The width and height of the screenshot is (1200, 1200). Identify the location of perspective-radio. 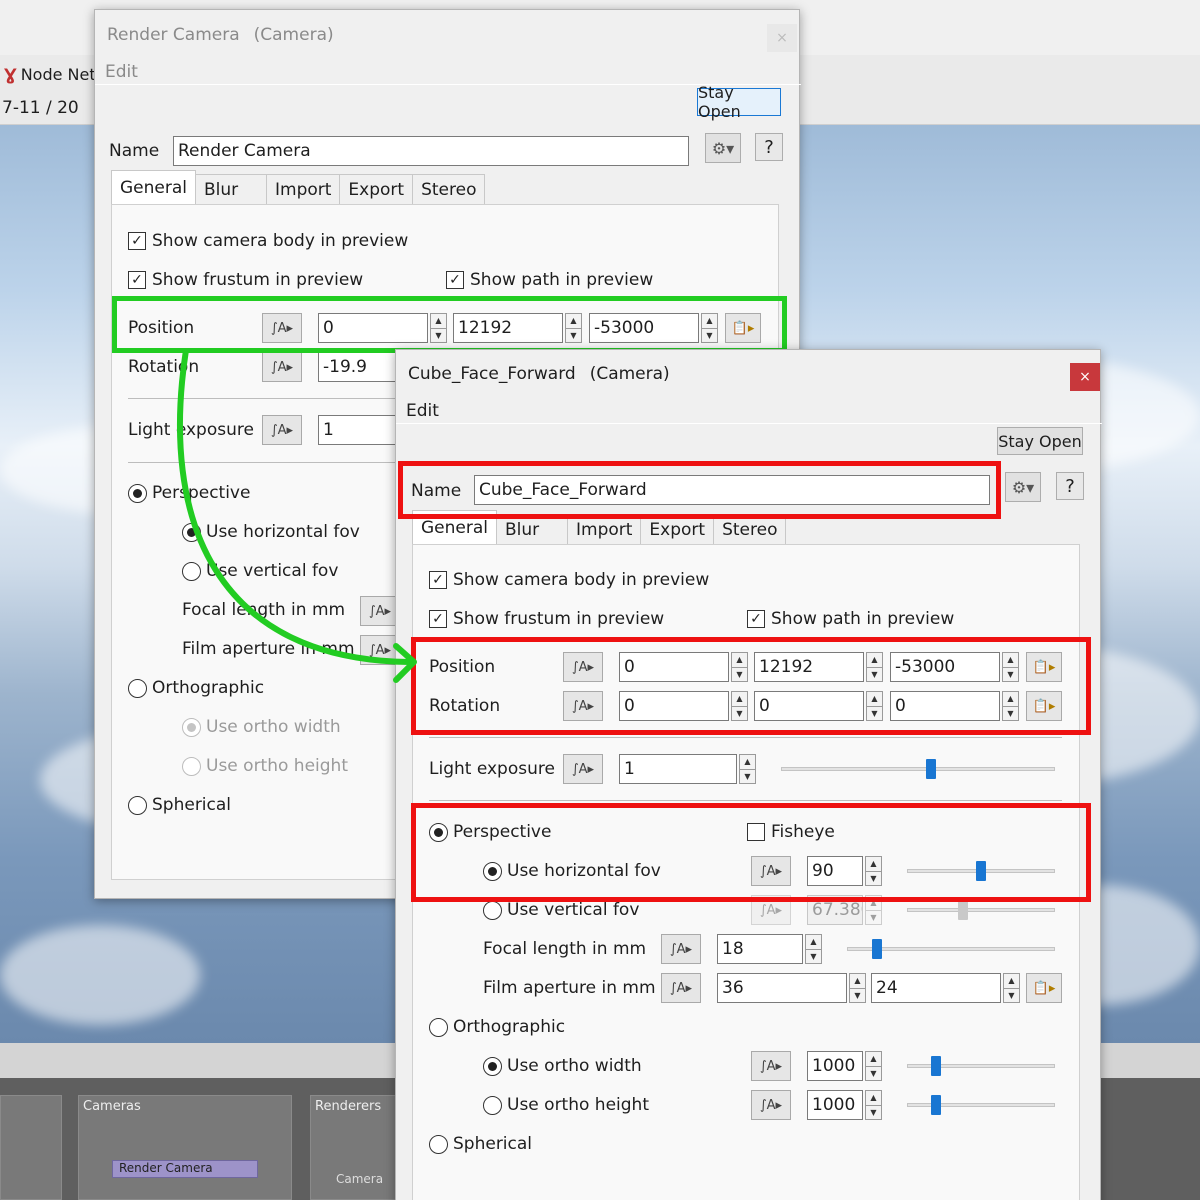
(137, 493).